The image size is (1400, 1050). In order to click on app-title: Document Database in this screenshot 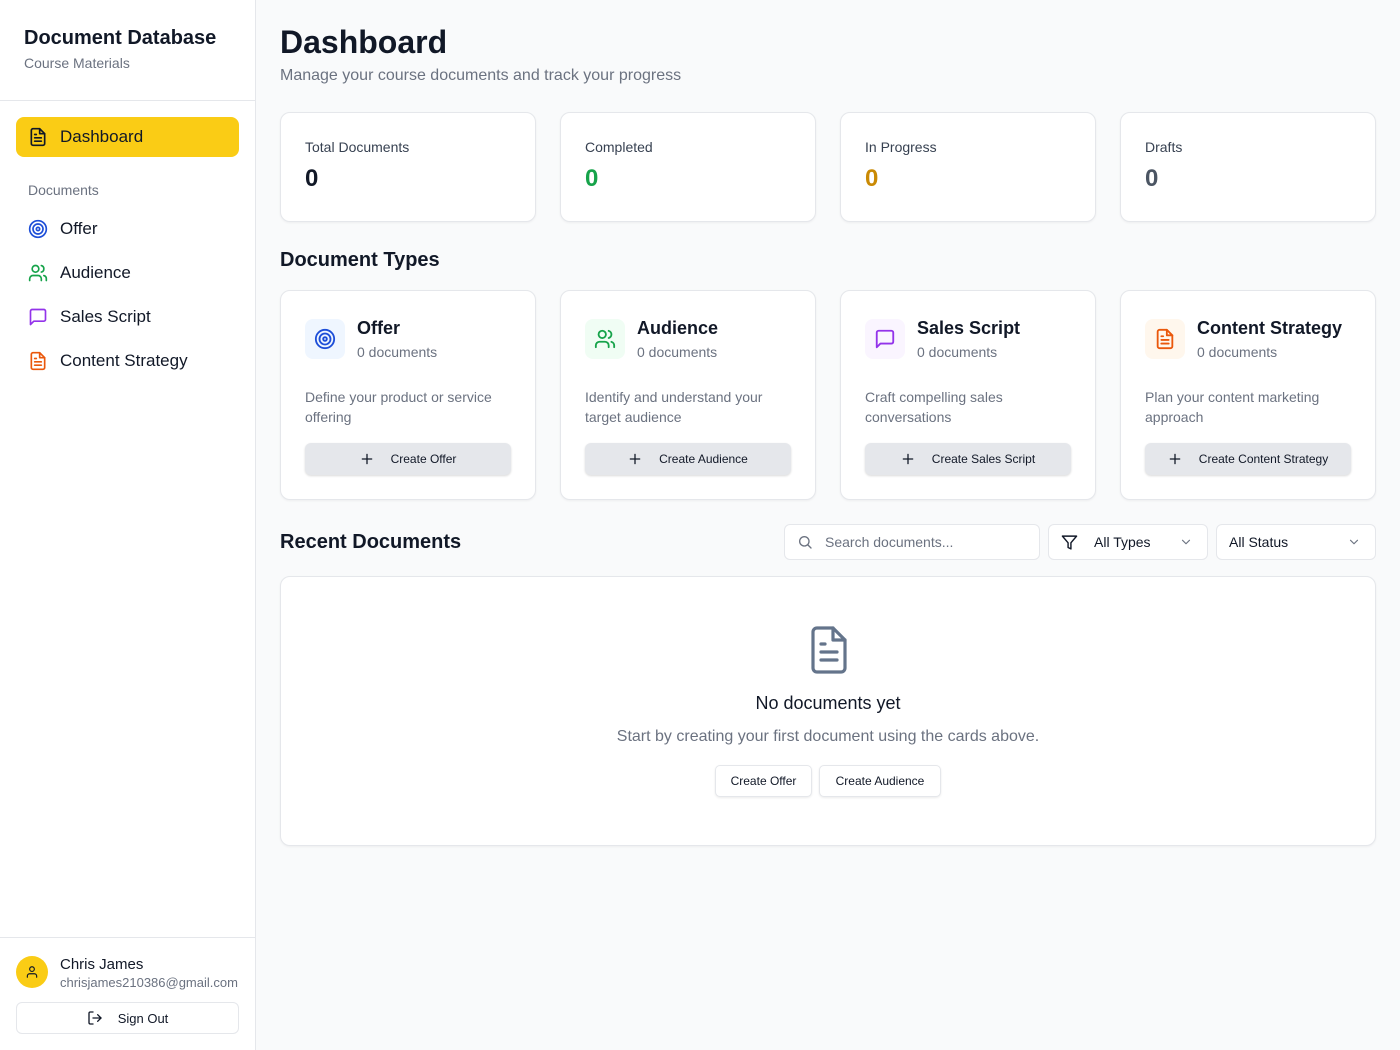, I will do `click(120, 38)`.